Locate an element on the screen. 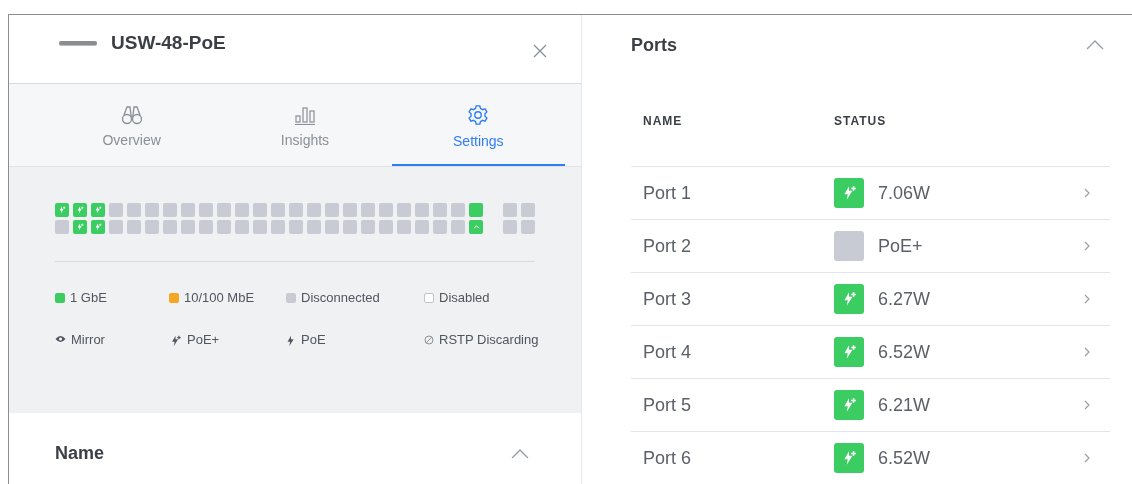  legend-label: Mirror is located at coordinates (88, 339).